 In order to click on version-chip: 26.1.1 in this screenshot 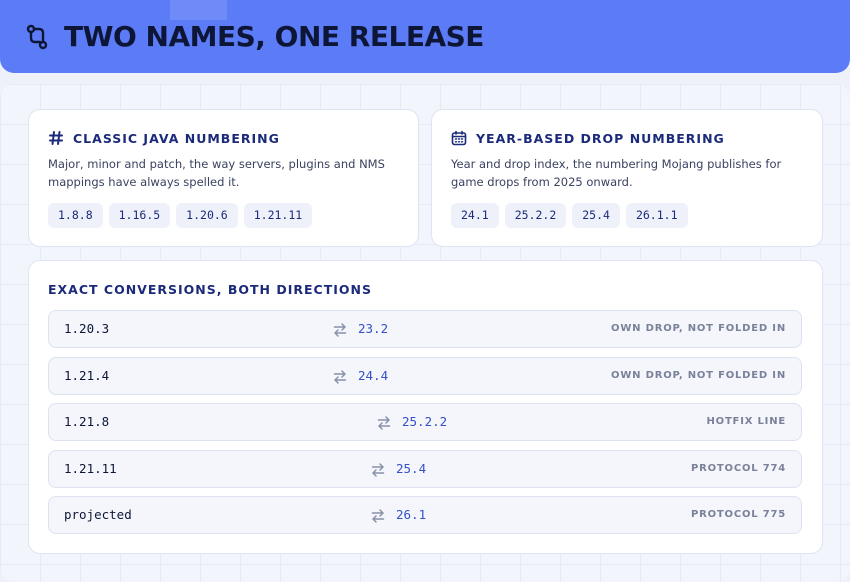, I will do `click(656, 215)`.